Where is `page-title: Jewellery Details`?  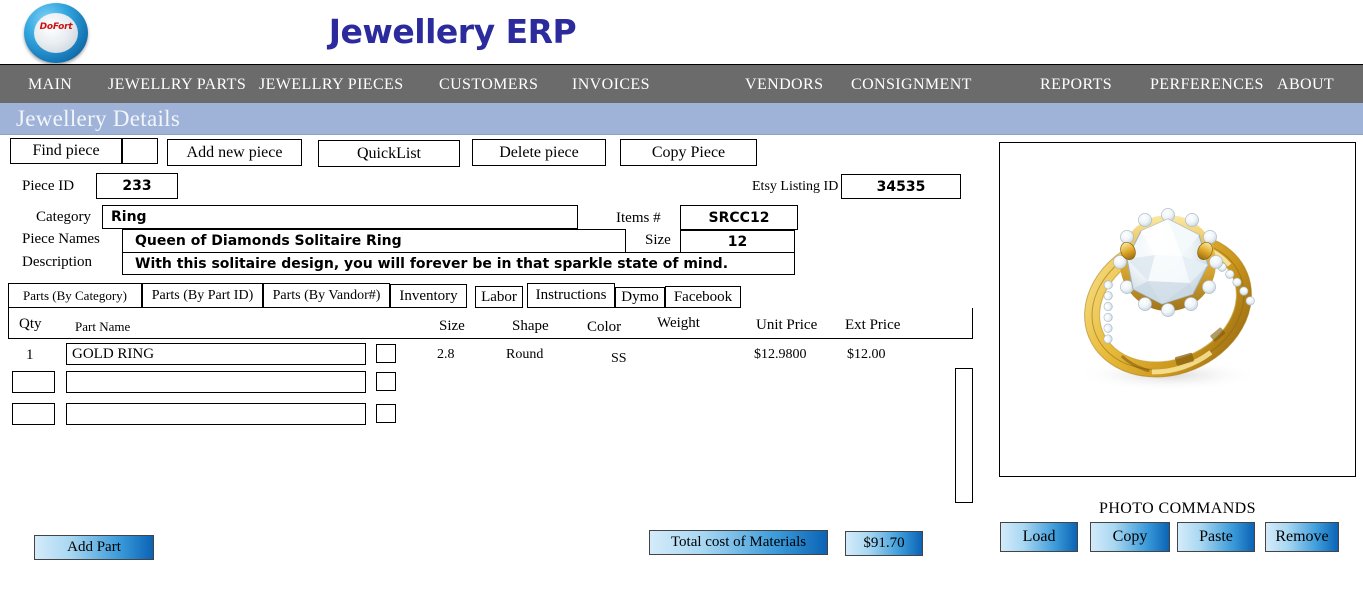
page-title: Jewellery Details is located at coordinates (98, 118).